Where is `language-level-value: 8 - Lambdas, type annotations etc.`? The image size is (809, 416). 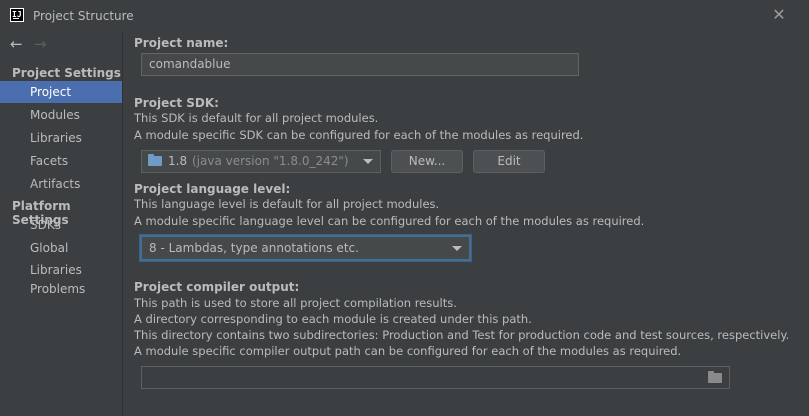 language-level-value: 8 - Lambdas, type annotations etc. is located at coordinates (254, 248).